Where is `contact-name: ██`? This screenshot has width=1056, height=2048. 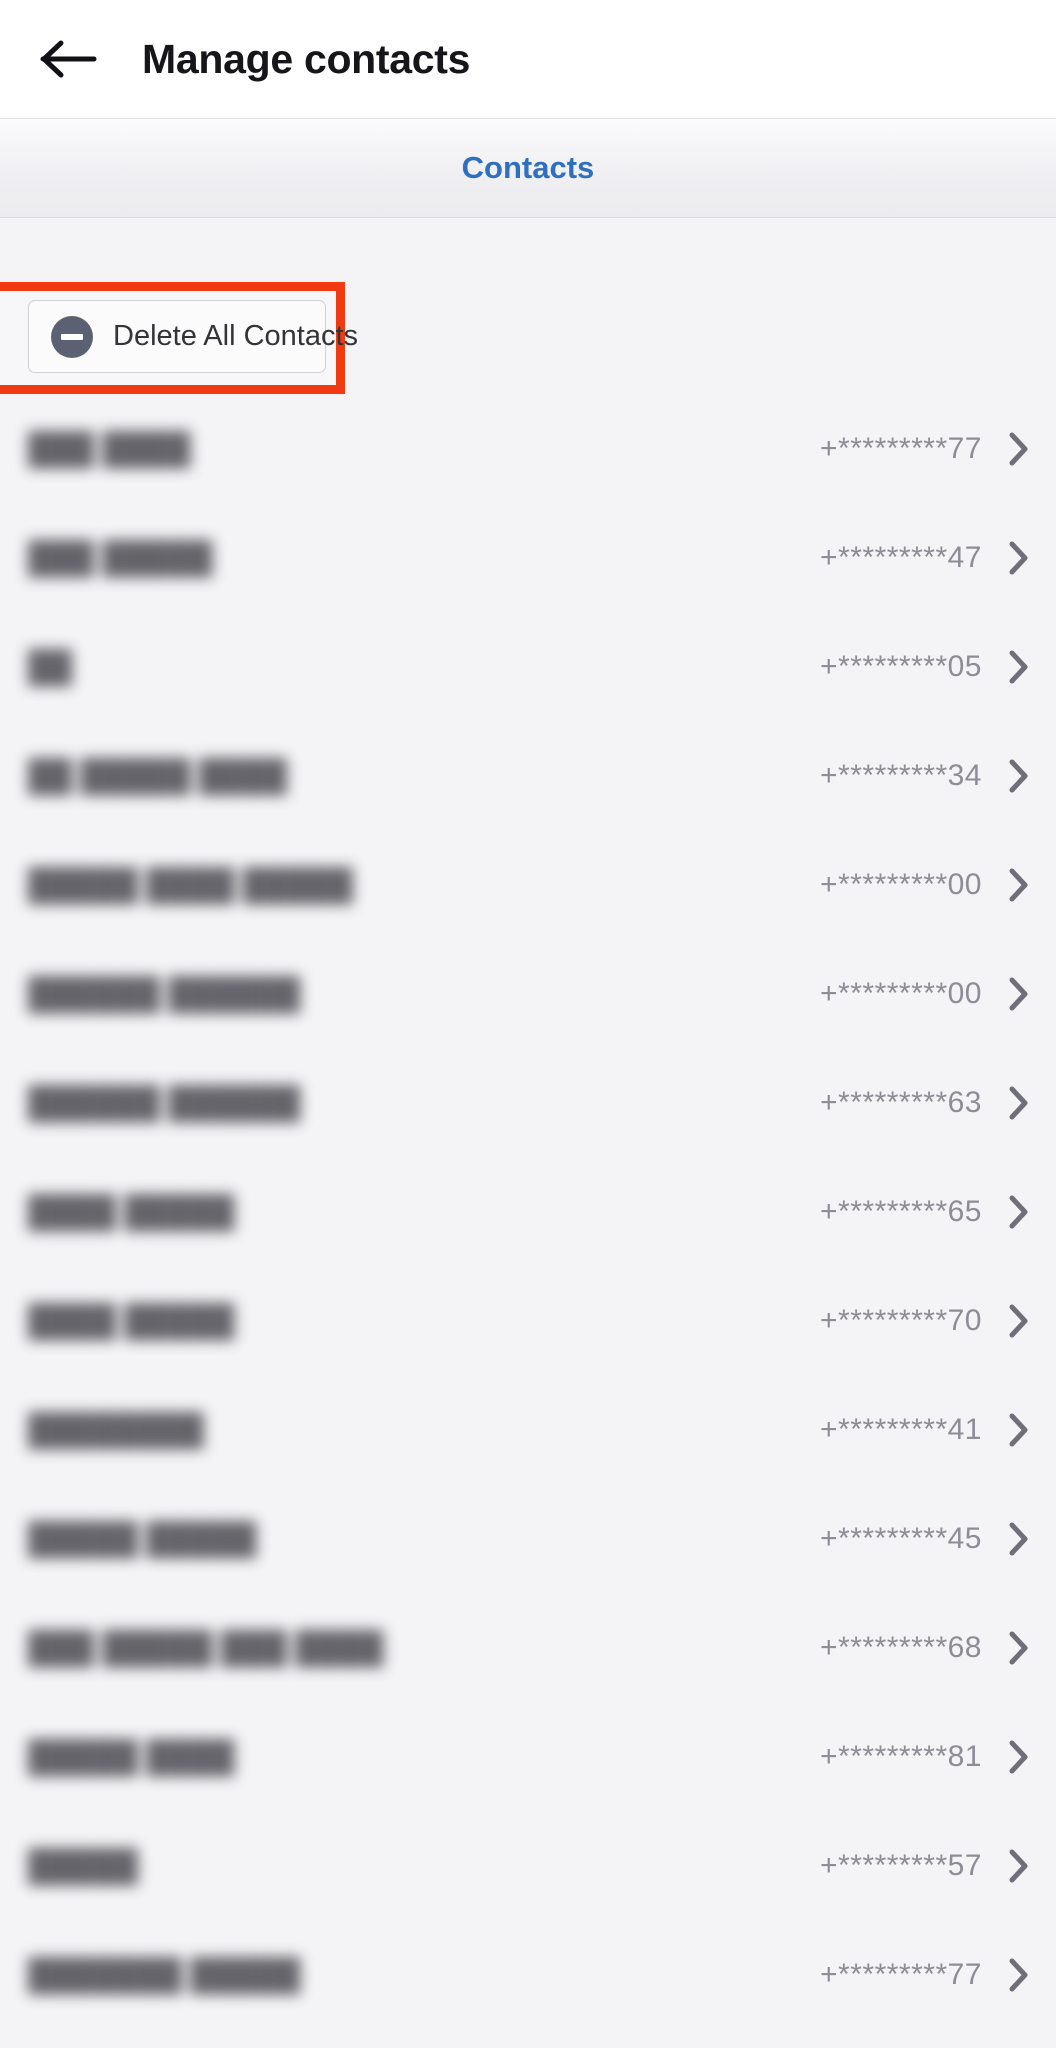 contact-name: ██ is located at coordinates (50, 666).